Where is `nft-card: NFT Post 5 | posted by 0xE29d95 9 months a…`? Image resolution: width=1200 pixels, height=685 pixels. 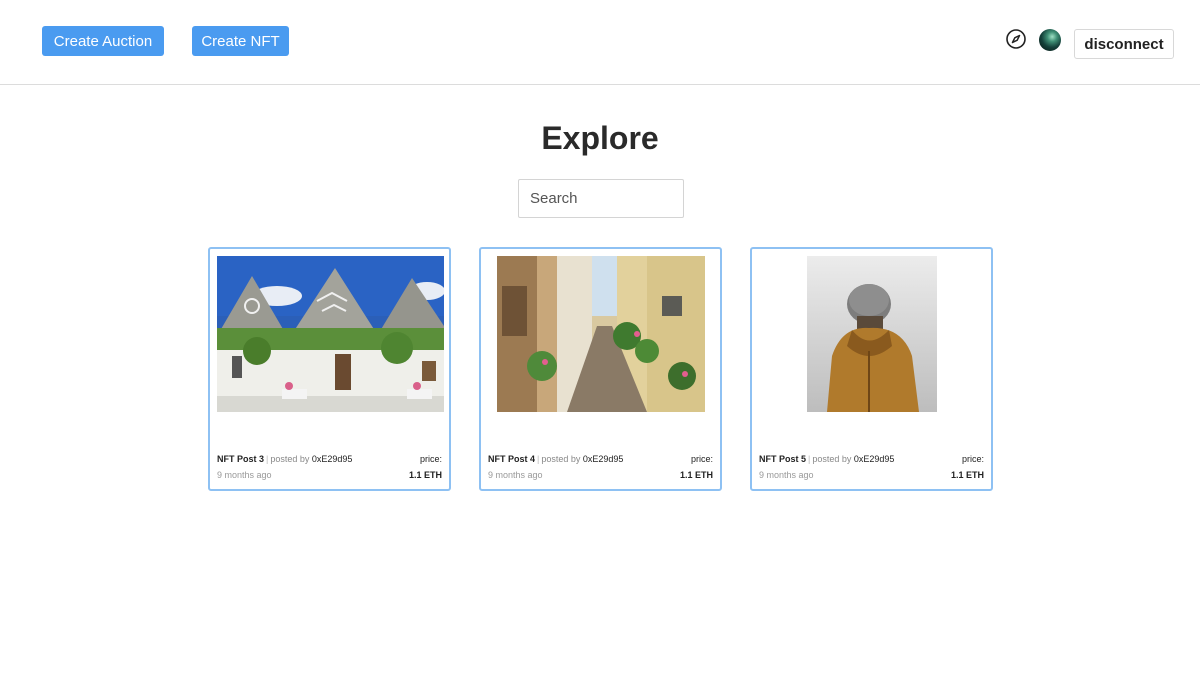 nft-card: NFT Post 5 | posted by 0xE29d95 9 months a… is located at coordinates (871, 369).